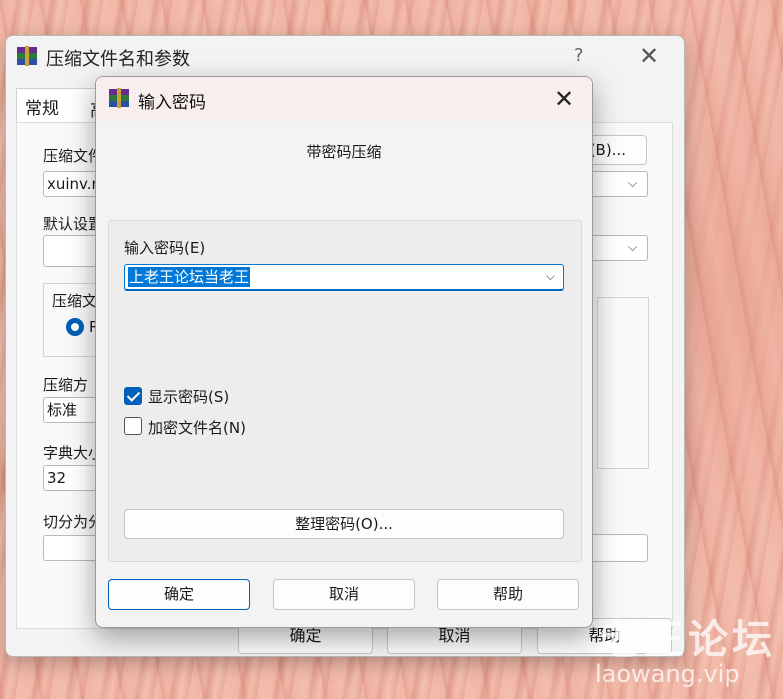 This screenshot has width=783, height=699. What do you see at coordinates (118, 59) in the screenshot?
I see `window-title: 压缩文件名和参数` at bounding box center [118, 59].